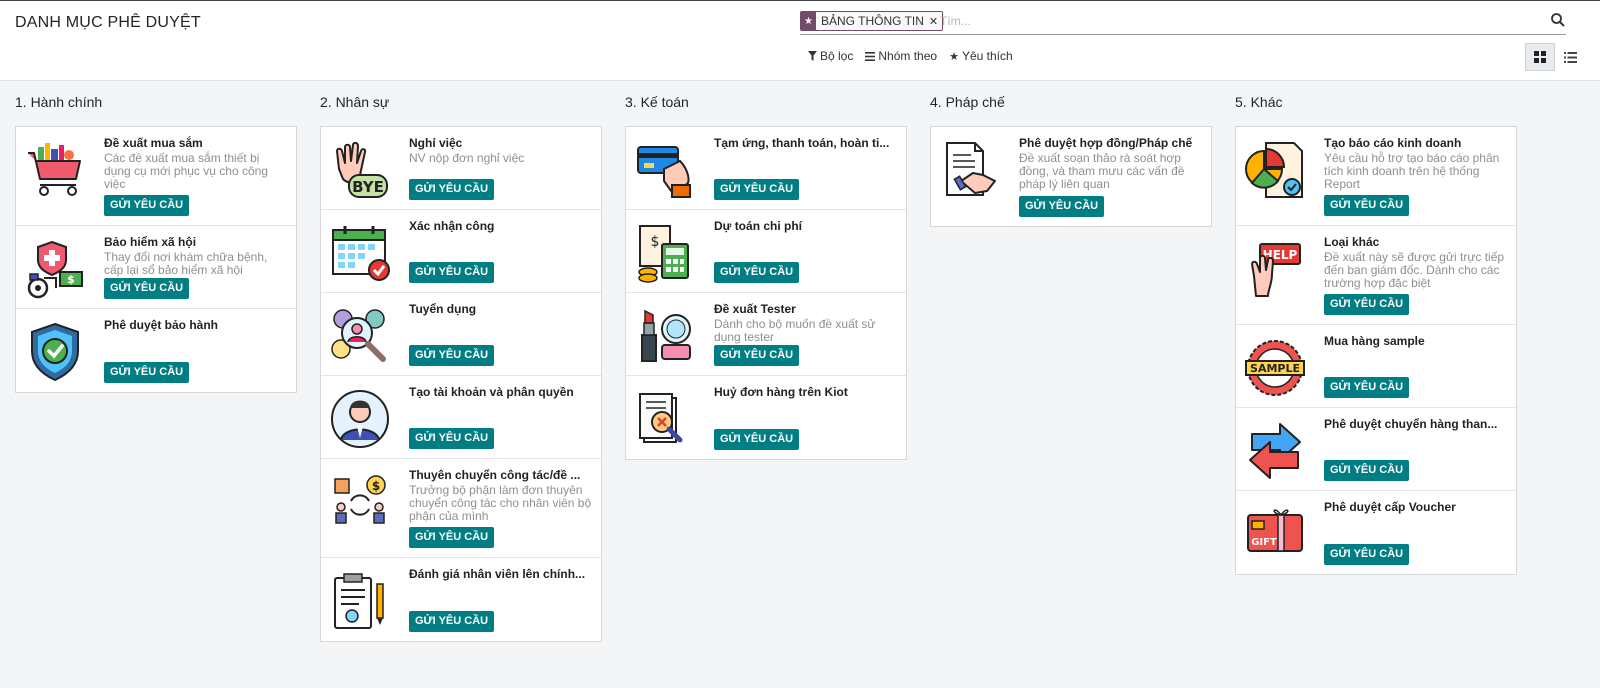  What do you see at coordinates (1558, 20) in the screenshot?
I see `search-icon` at bounding box center [1558, 20].